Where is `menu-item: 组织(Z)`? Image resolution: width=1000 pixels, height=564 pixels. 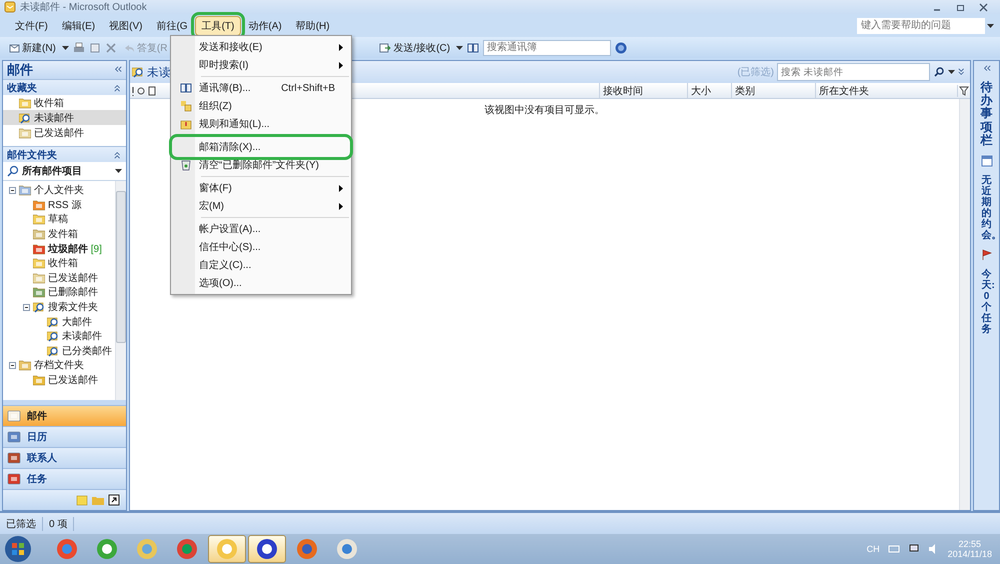
menu-item: 组织(Z) is located at coordinates (261, 106).